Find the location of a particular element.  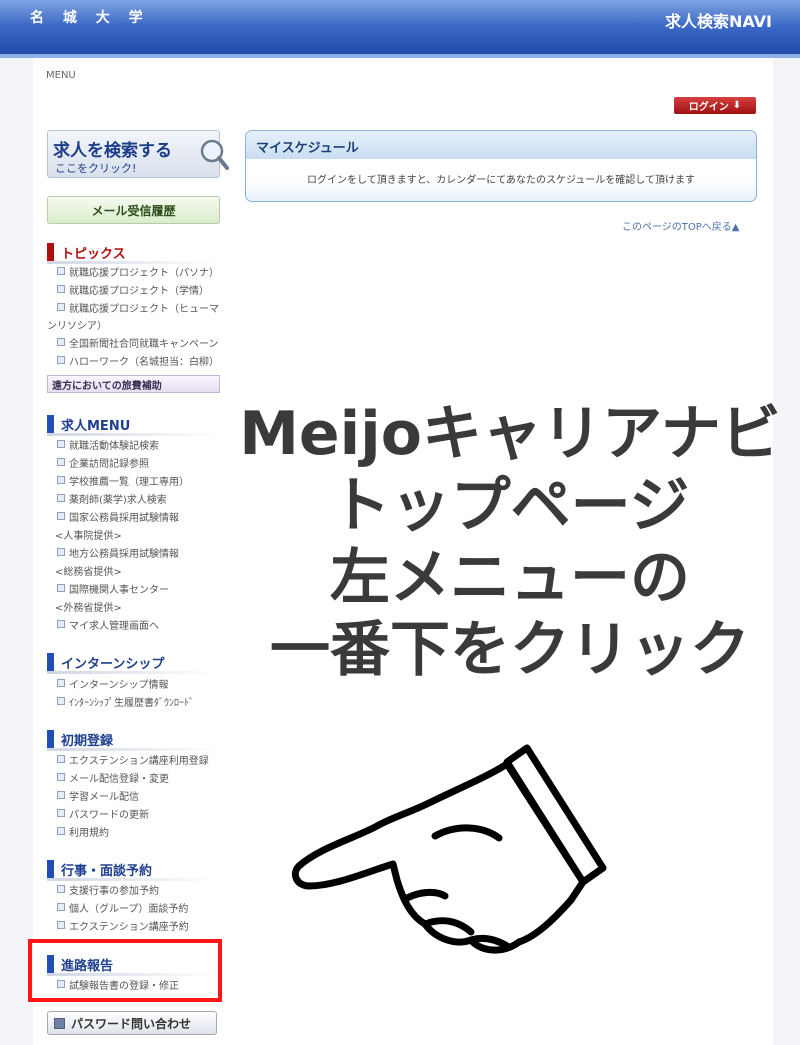

registration-item: エクステンション講座利用登録 is located at coordinates (133, 762).